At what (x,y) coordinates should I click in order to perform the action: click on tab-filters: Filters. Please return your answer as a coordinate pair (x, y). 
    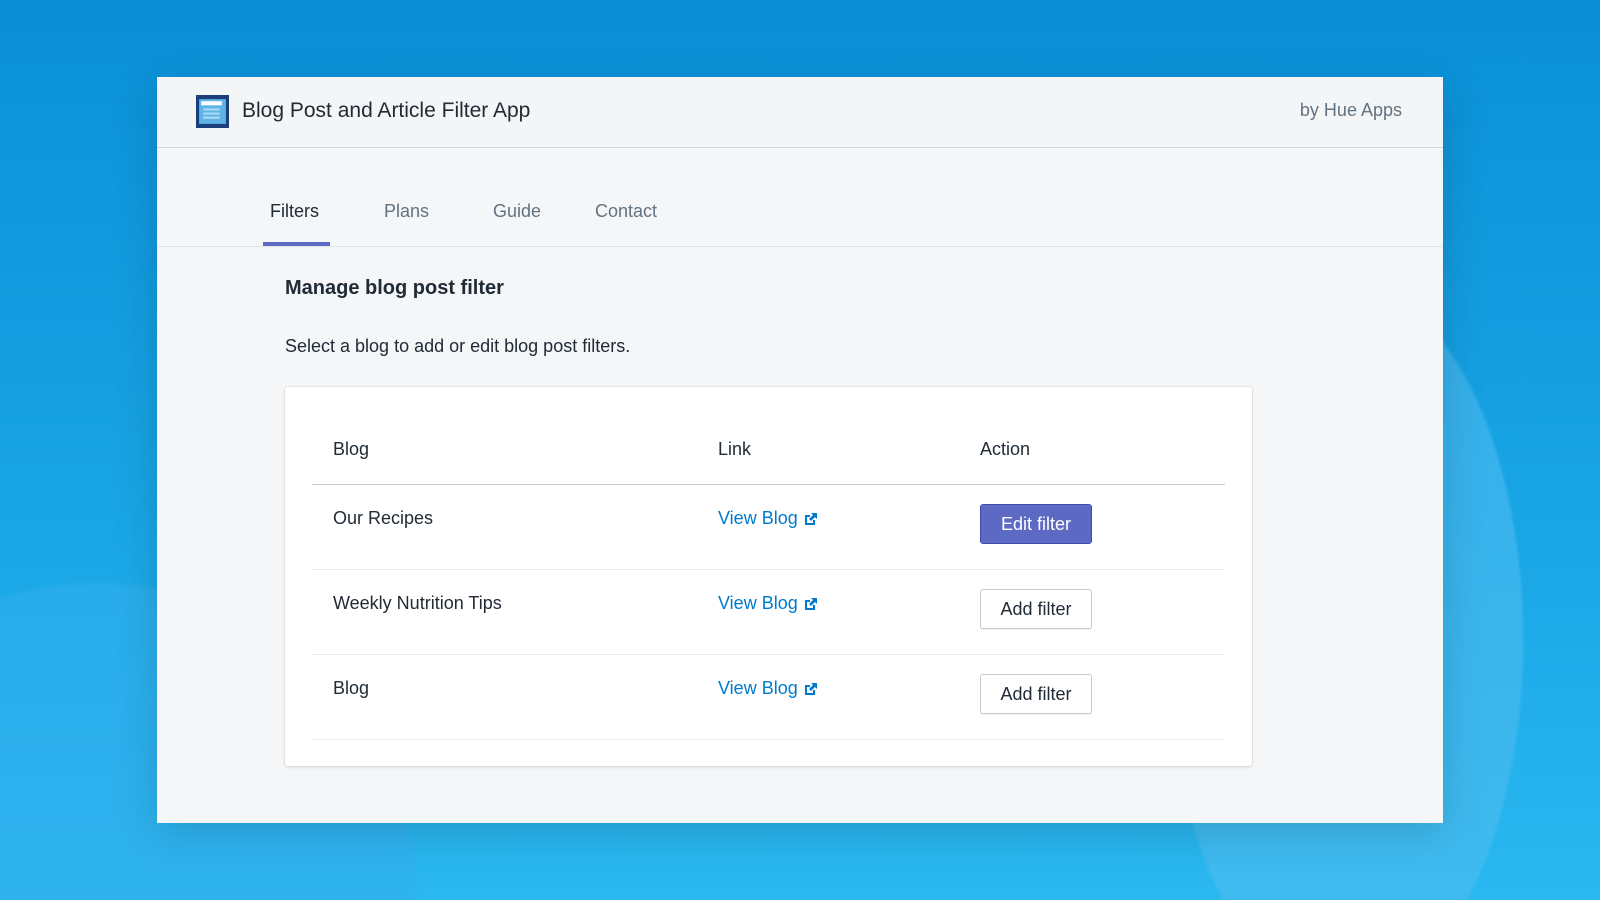
    Looking at the image, I should click on (294, 211).